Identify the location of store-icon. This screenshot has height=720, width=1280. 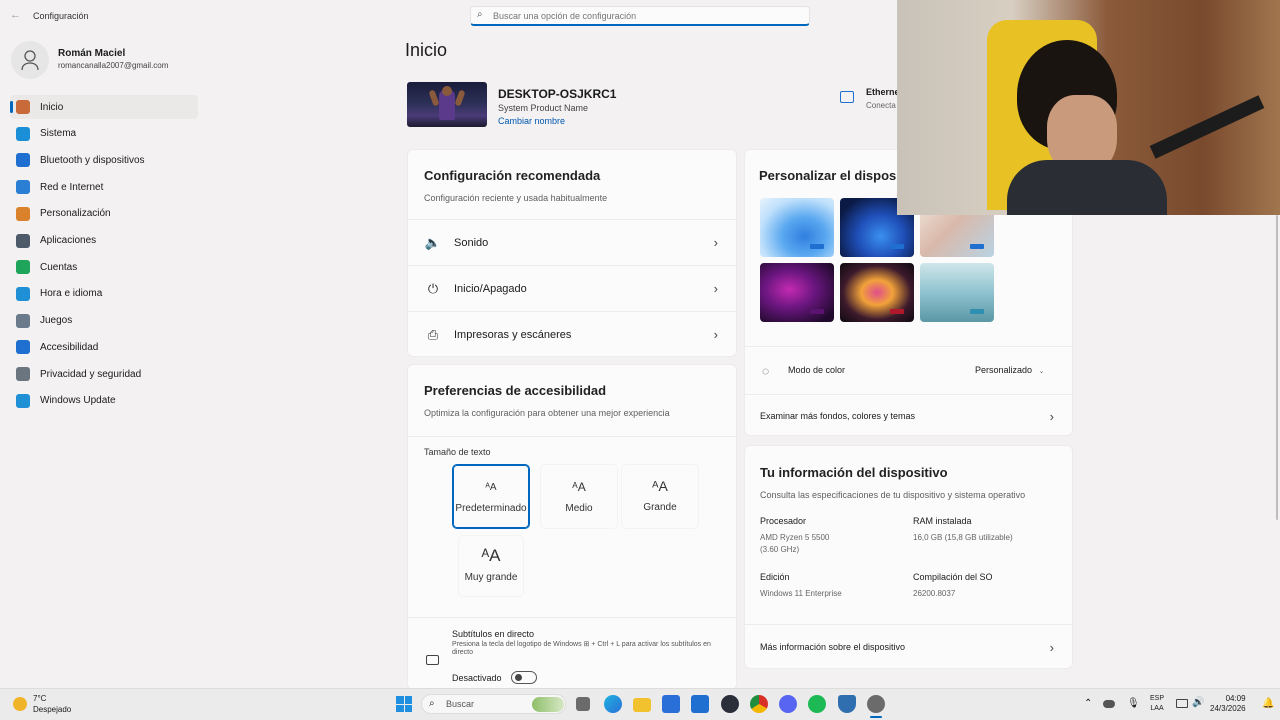
(671, 704).